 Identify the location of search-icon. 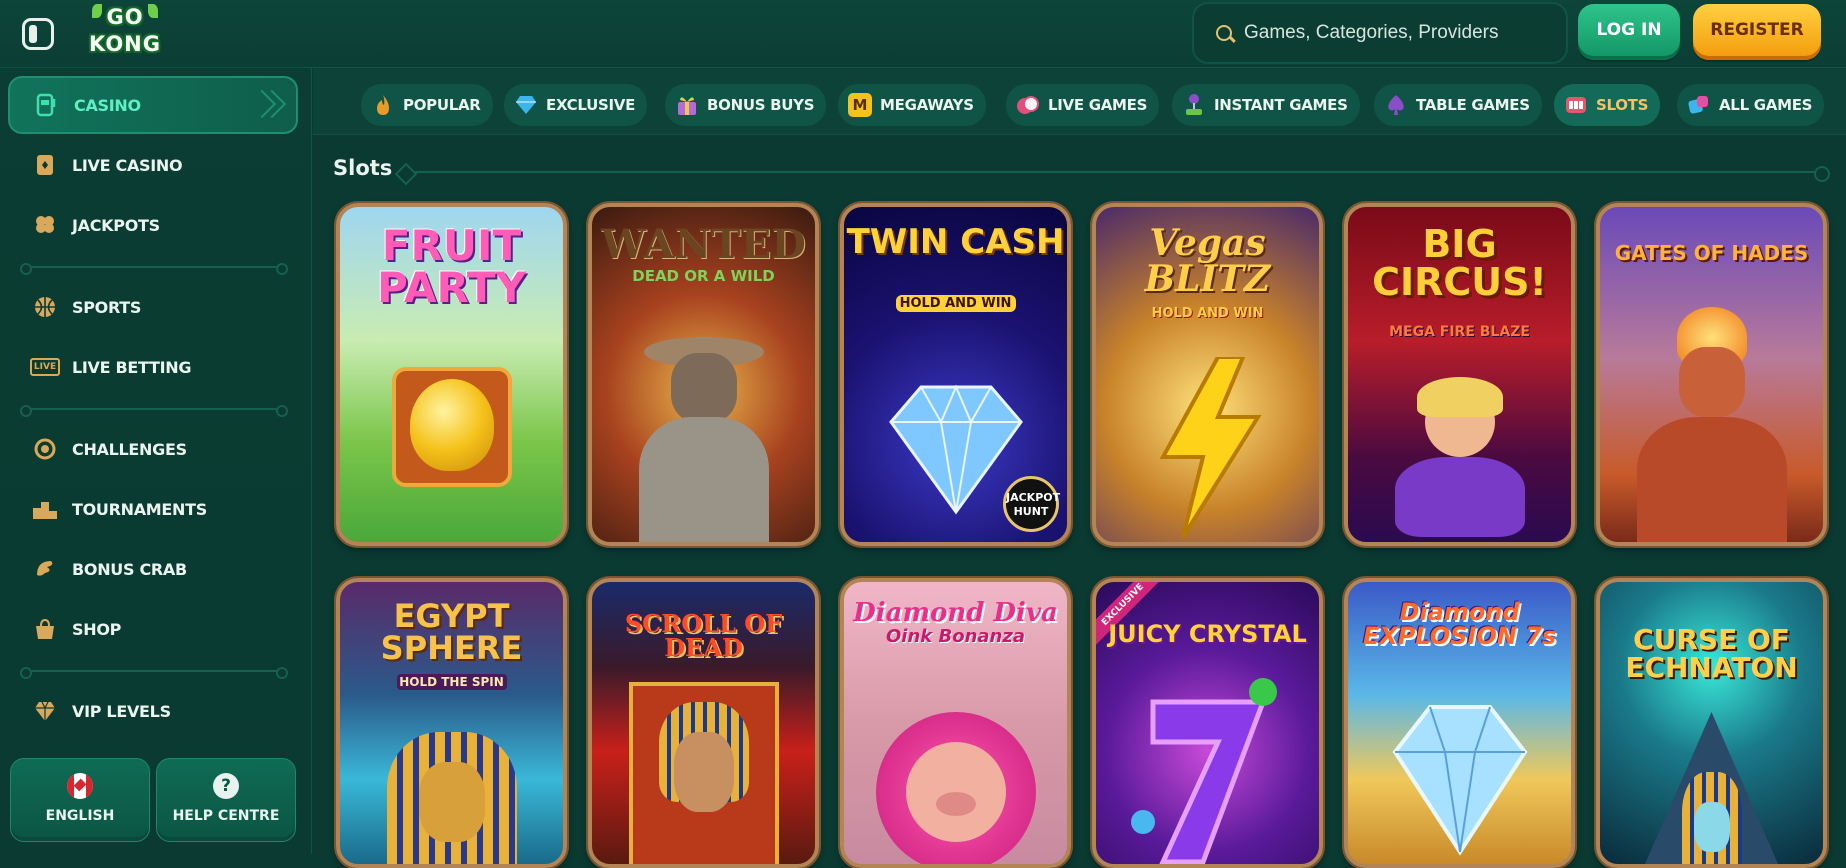
(1224, 33).